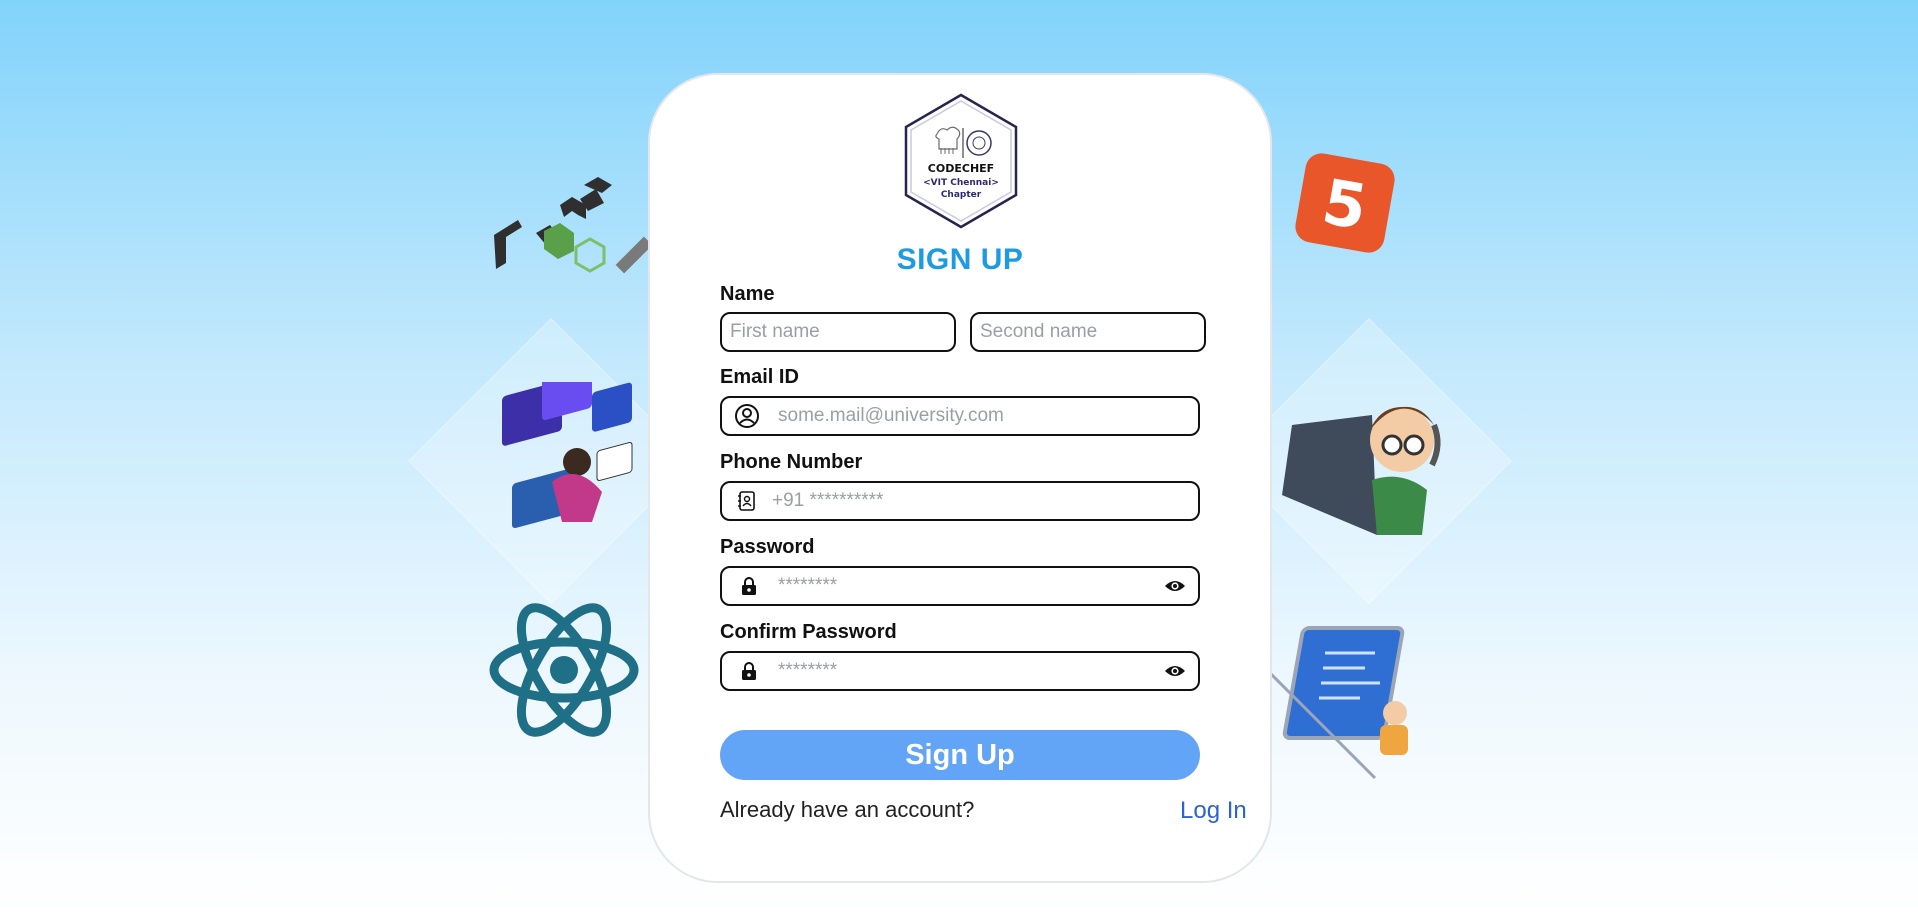 This screenshot has height=912, width=1918. I want to click on logo-vit-text: <VIT Chennai>, so click(961, 183).